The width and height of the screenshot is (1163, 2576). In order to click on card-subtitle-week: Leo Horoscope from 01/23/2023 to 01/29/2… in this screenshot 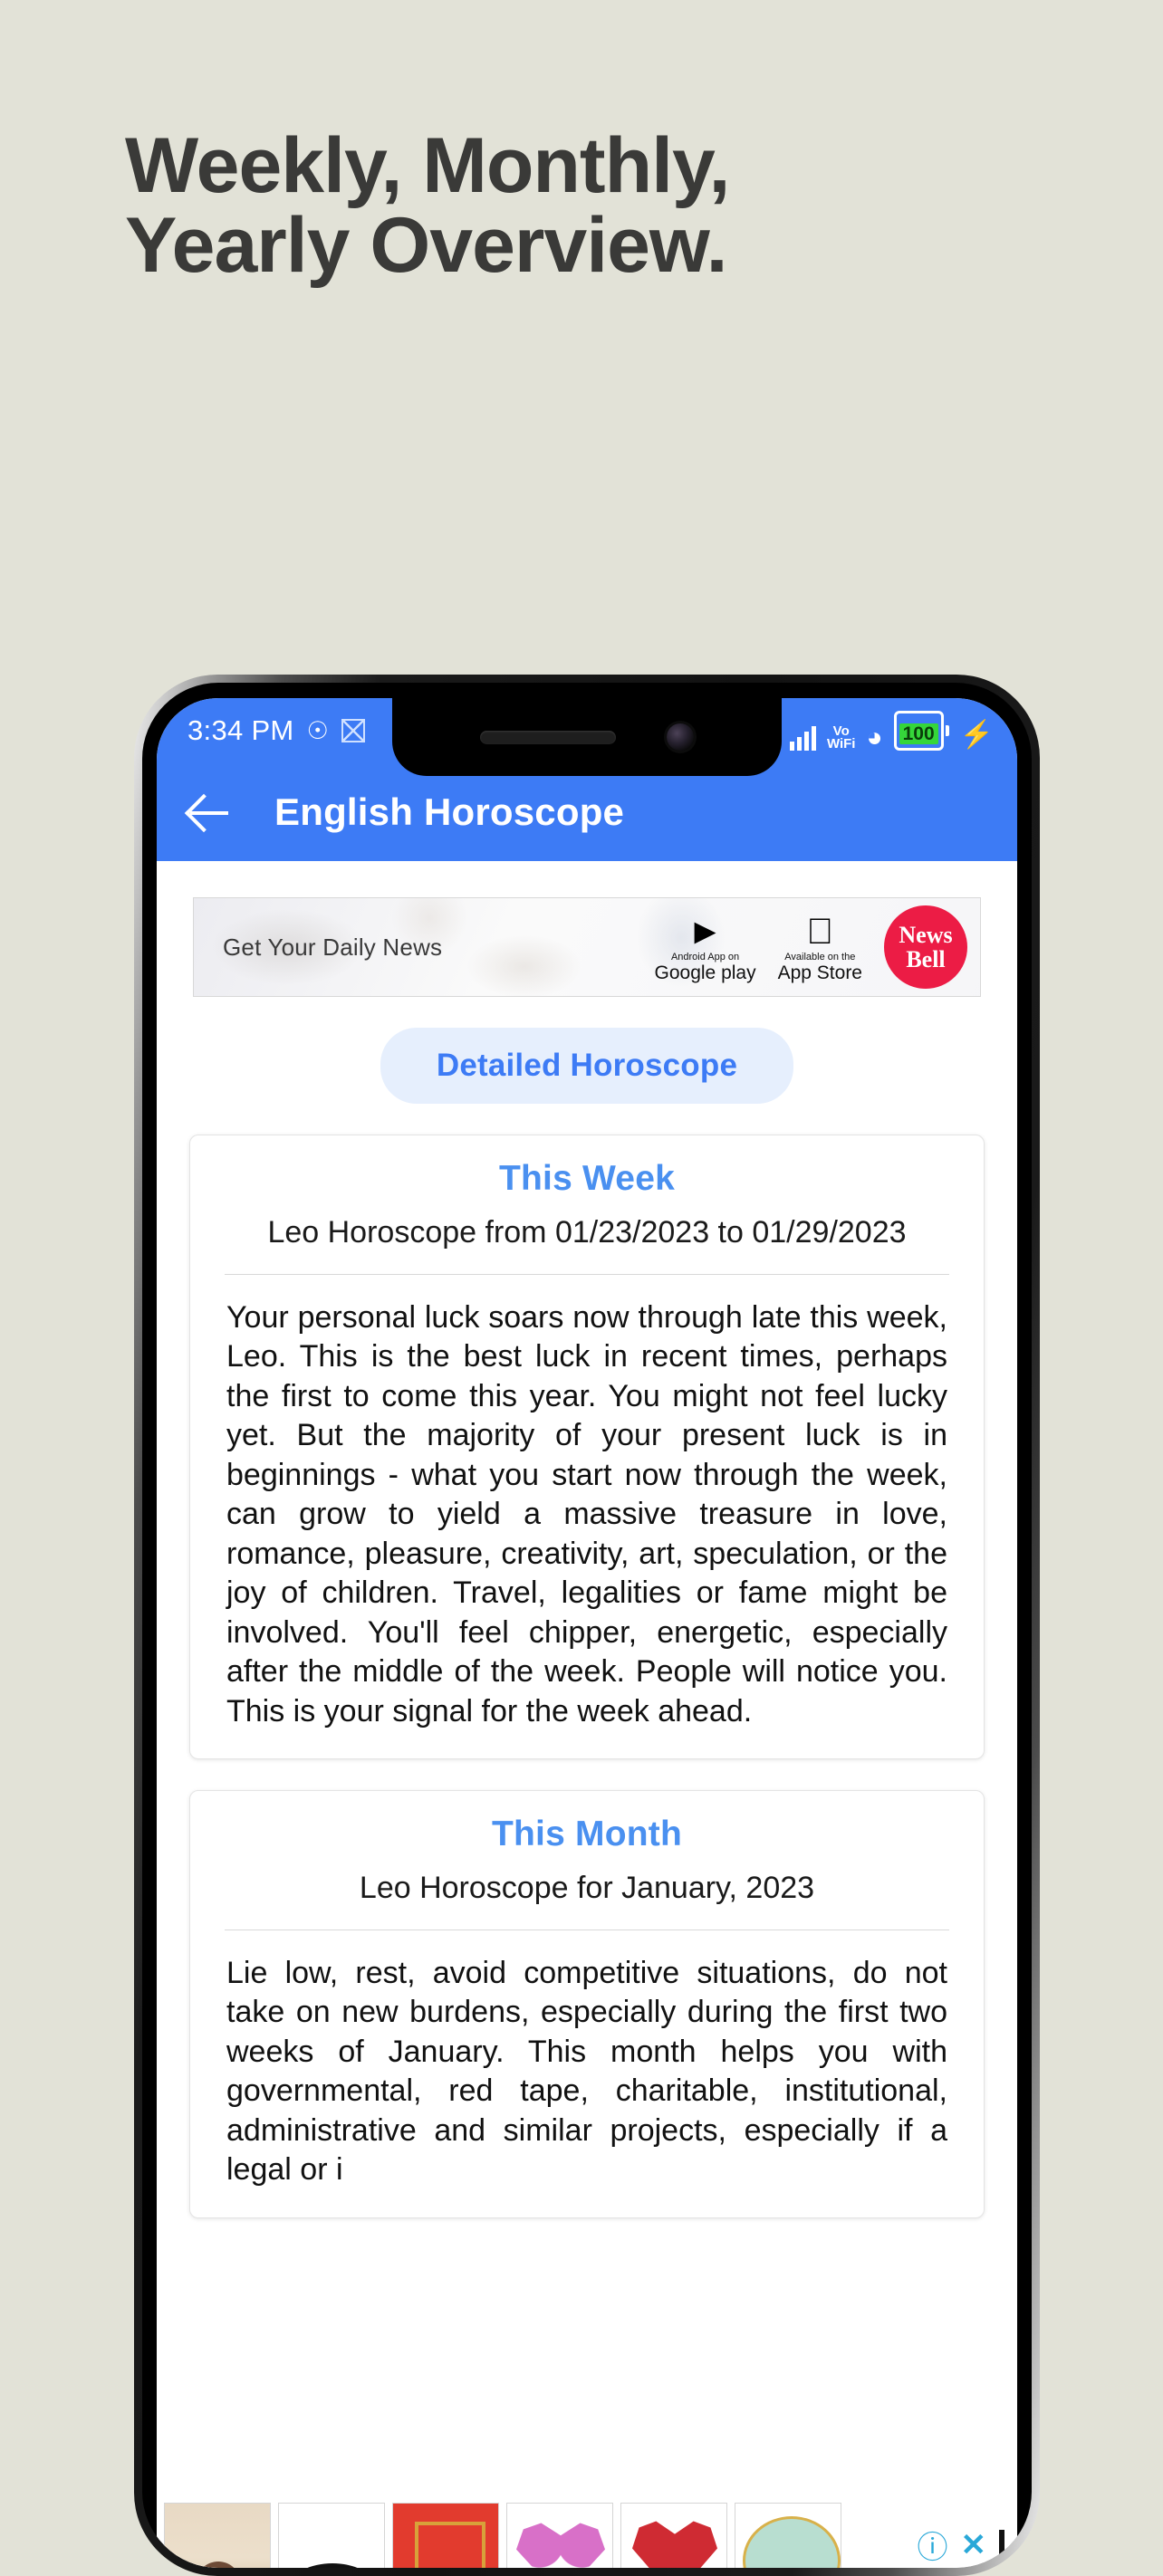, I will do `click(587, 1232)`.